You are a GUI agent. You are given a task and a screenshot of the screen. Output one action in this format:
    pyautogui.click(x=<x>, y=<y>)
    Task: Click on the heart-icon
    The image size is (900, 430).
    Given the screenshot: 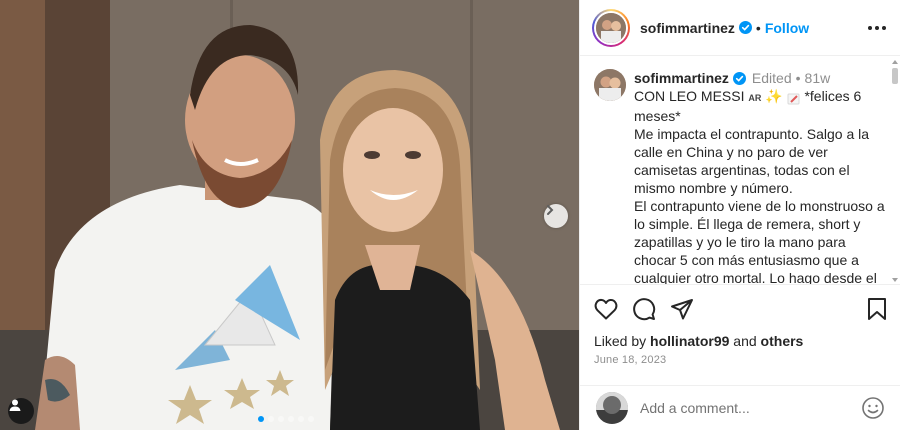 What is the action you would take?
    pyautogui.click(x=606, y=309)
    